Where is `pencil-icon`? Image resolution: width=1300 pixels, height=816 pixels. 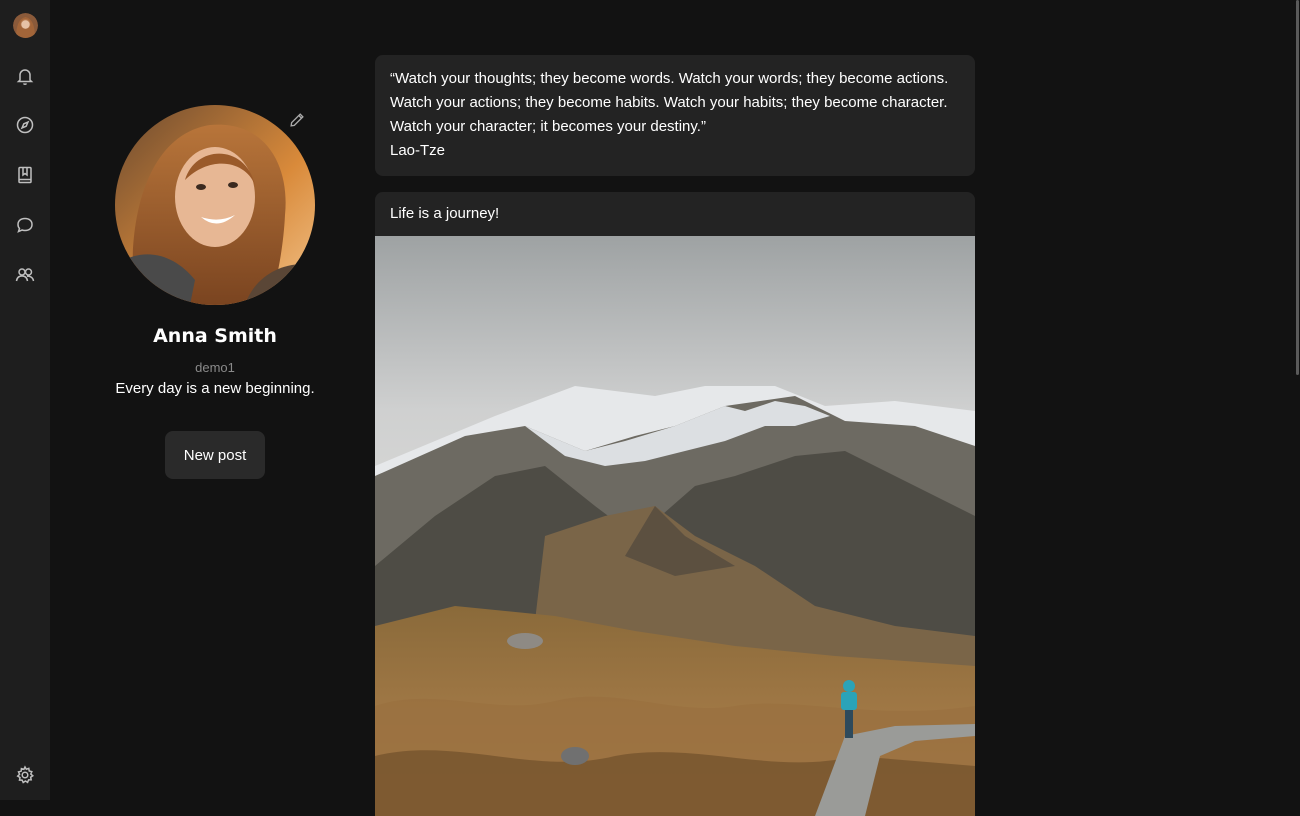
pencil-icon is located at coordinates (297, 120).